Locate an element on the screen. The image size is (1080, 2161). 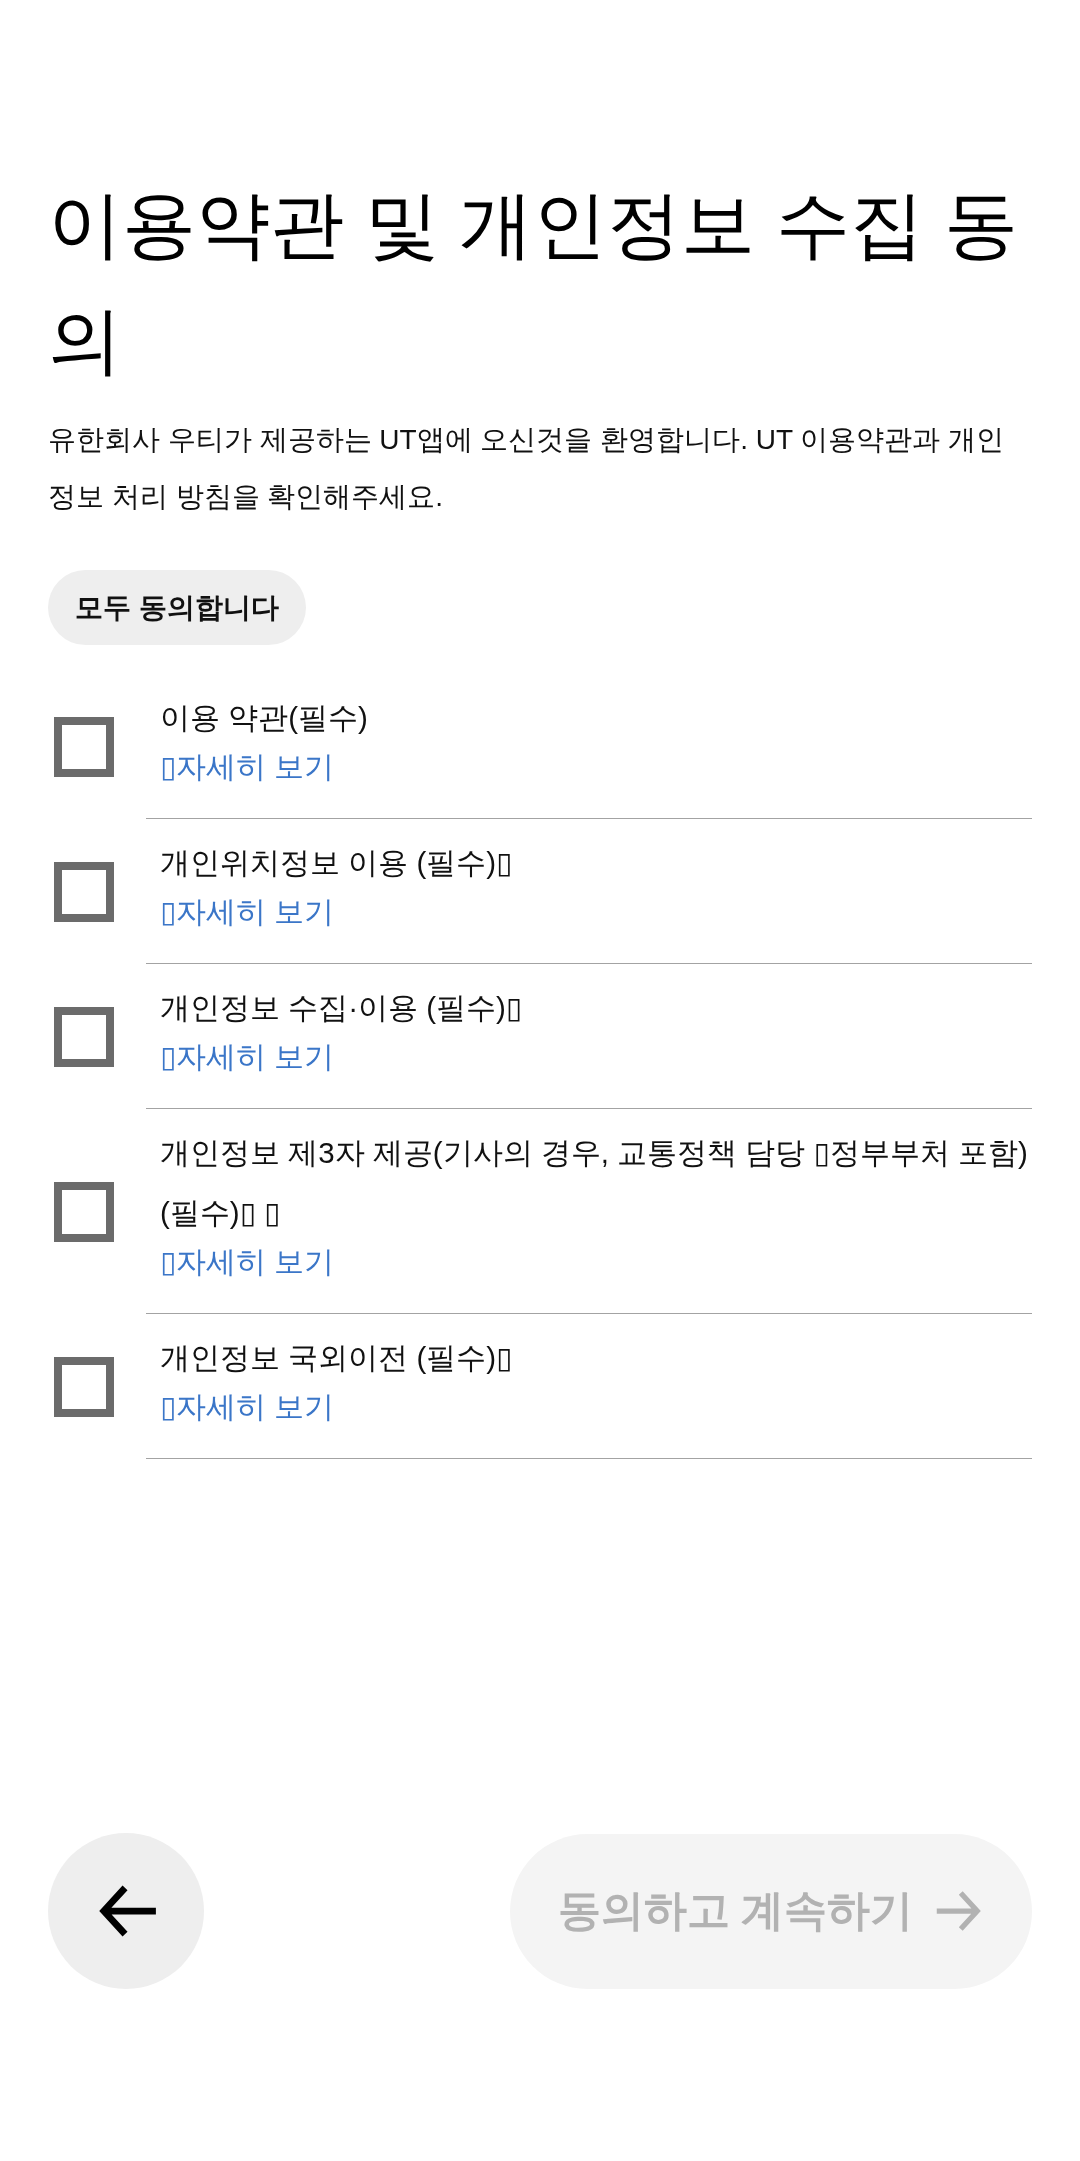
page-title: 이용약관 및 개인정보 수집 동의 is located at coordinates (534, 283).